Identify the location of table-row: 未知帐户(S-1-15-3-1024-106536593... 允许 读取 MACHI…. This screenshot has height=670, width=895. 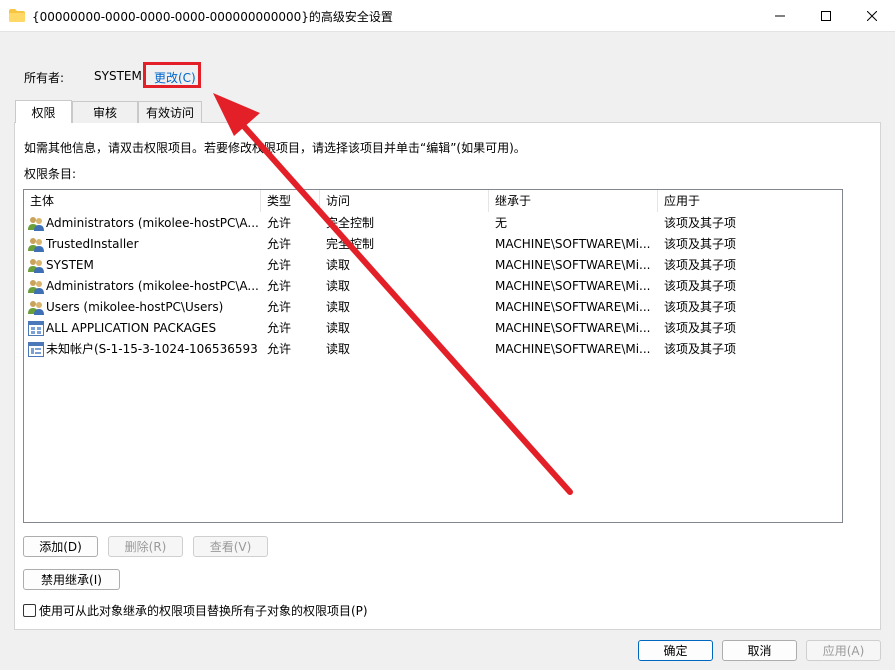
(433, 349).